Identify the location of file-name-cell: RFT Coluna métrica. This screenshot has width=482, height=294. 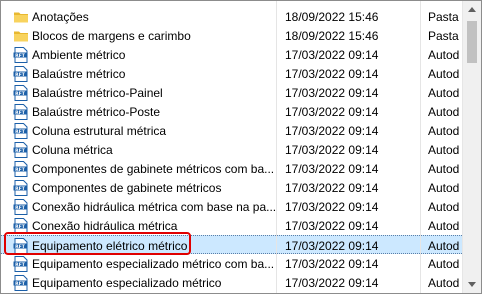
(143, 149).